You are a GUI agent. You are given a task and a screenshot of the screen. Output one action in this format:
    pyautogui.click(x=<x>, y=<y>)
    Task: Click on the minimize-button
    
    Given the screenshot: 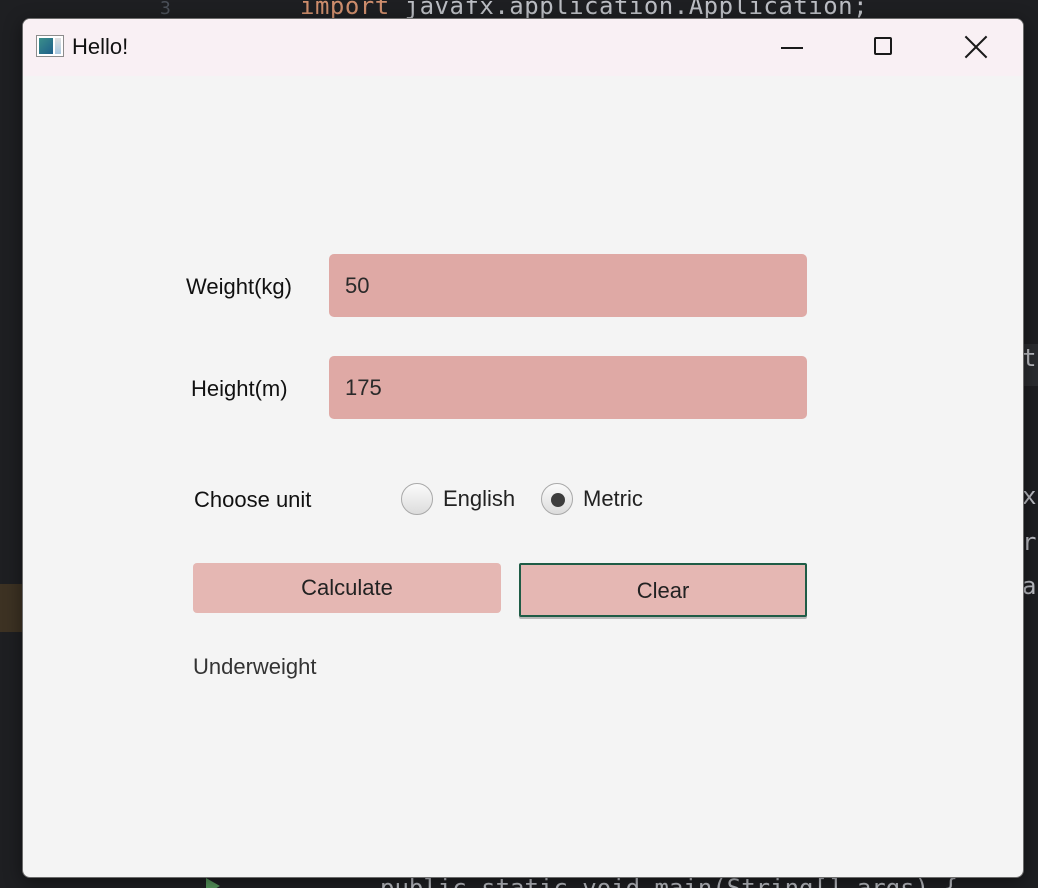 What is the action you would take?
    pyautogui.click(x=792, y=47)
    